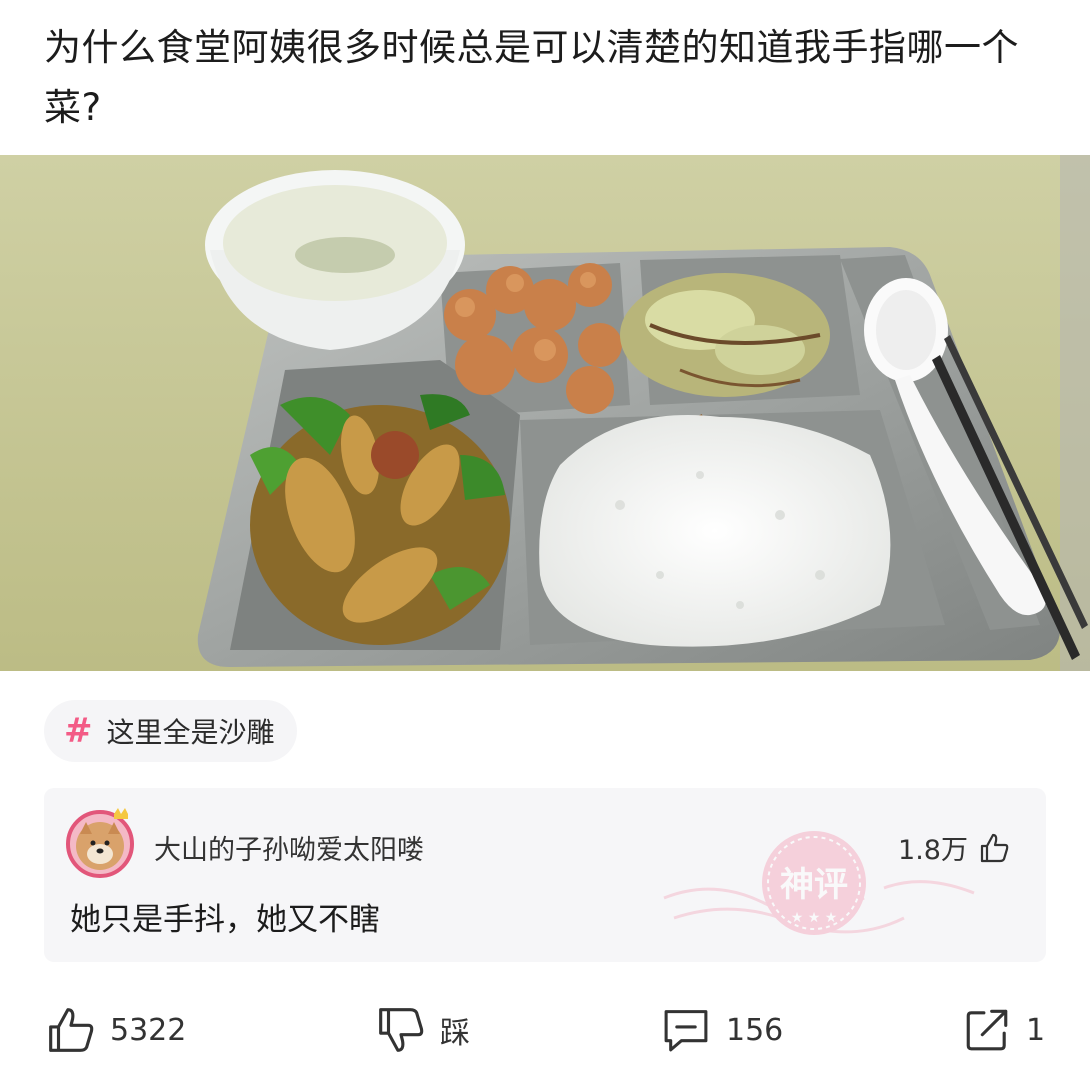 This screenshot has height=1080, width=1090. Describe the element at coordinates (1036, 1030) in the screenshot. I see `share-count: 1` at that location.